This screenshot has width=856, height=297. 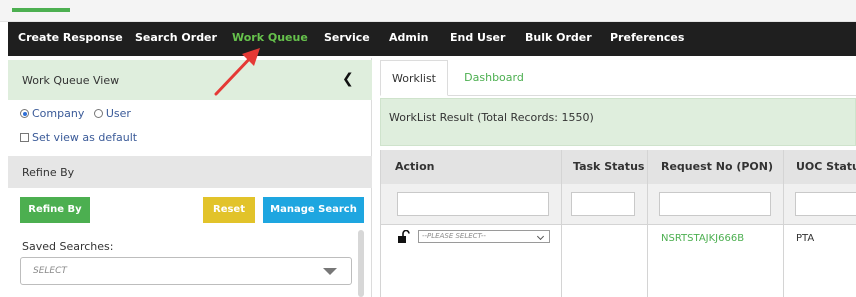 I want to click on top-strip, so click(x=428, y=11).